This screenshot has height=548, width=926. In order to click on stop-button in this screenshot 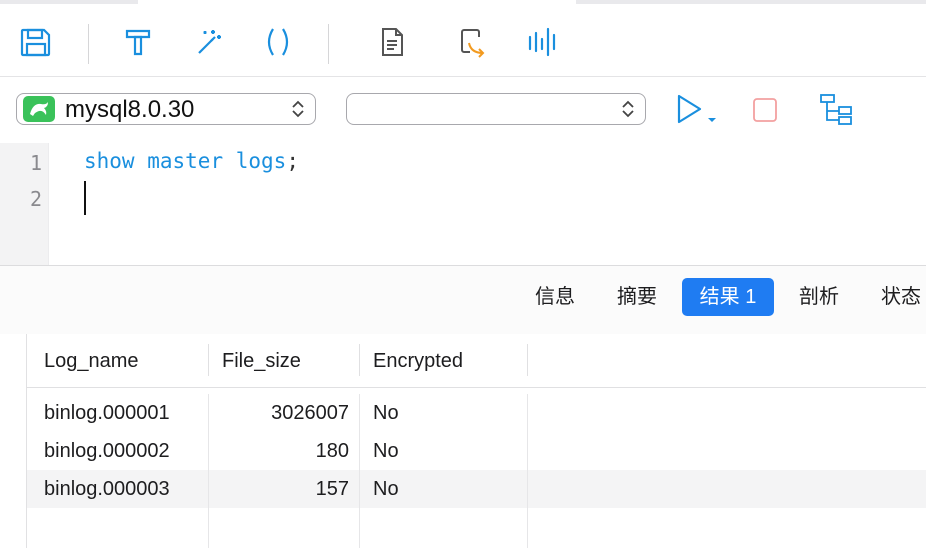, I will do `click(765, 110)`.